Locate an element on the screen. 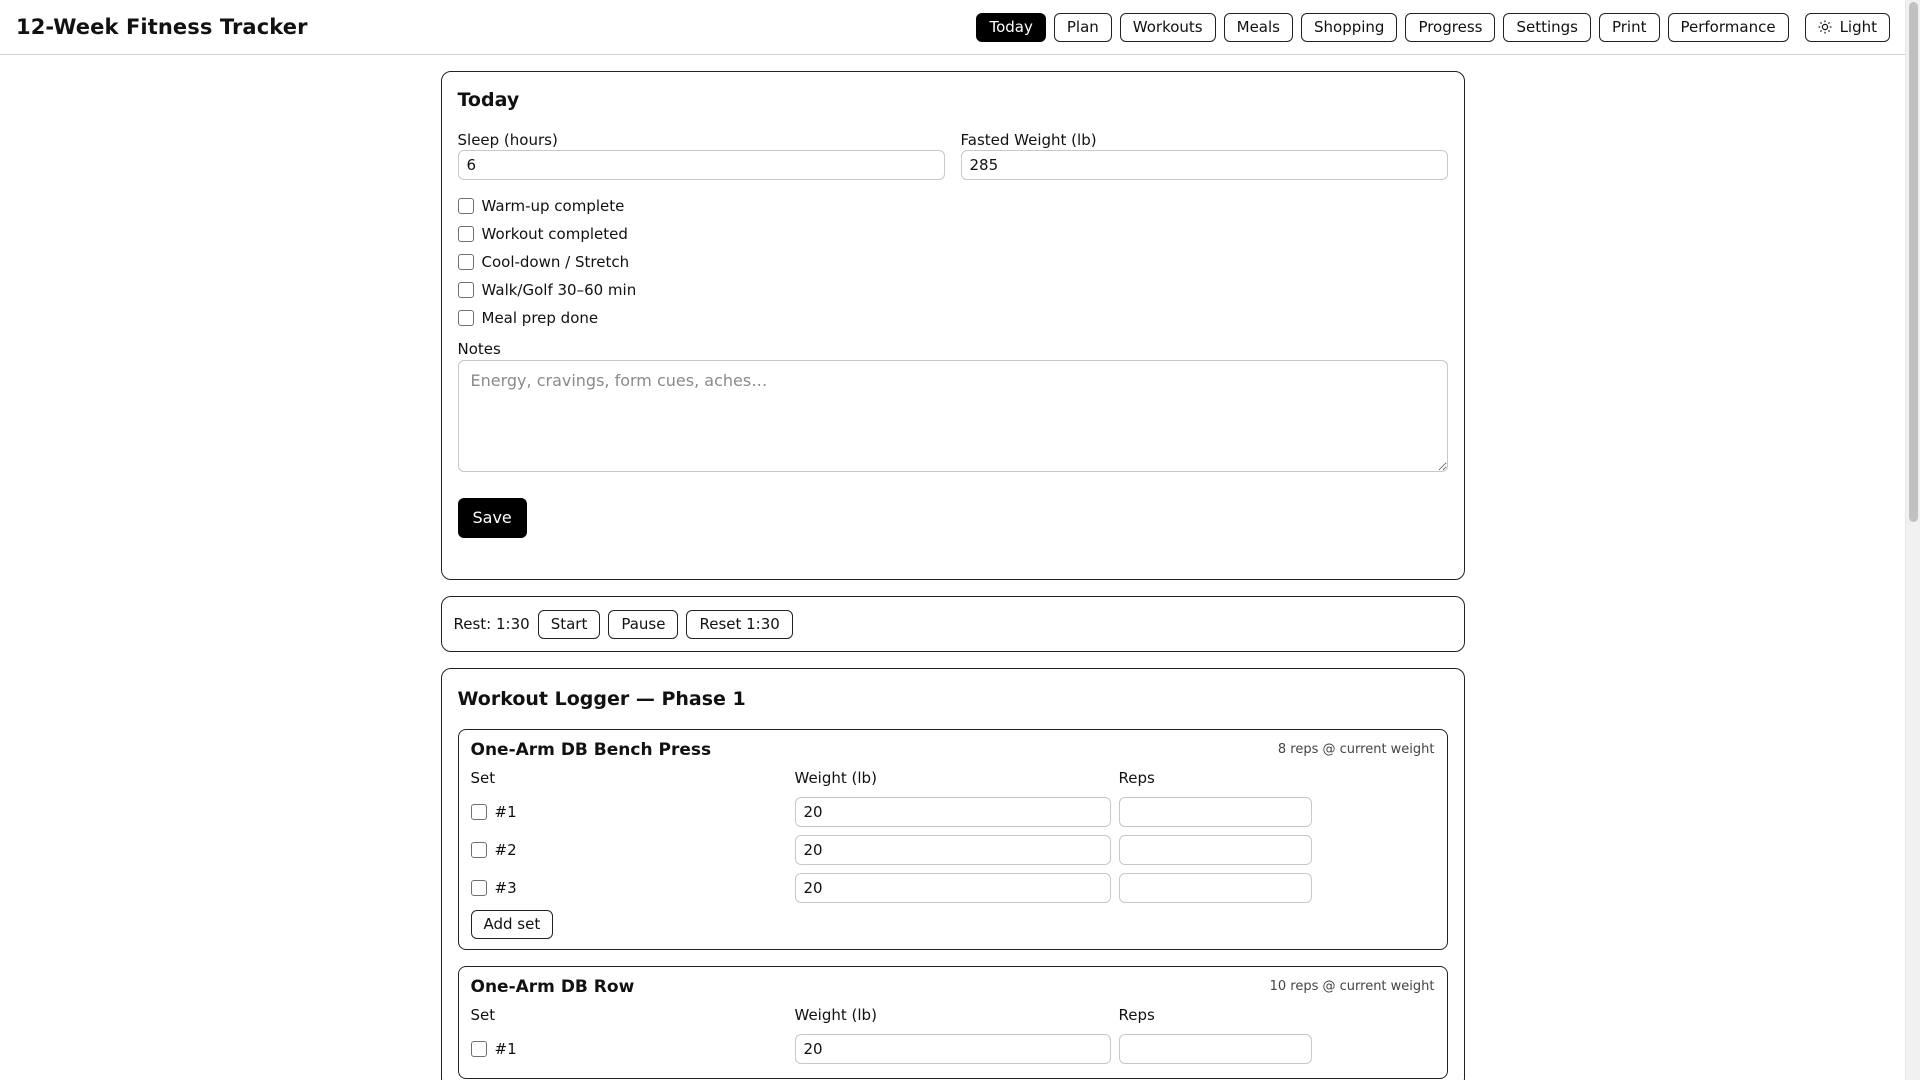  exercise-header: One-Arm DB Row 10 reps @ current weight is located at coordinates (953, 987).